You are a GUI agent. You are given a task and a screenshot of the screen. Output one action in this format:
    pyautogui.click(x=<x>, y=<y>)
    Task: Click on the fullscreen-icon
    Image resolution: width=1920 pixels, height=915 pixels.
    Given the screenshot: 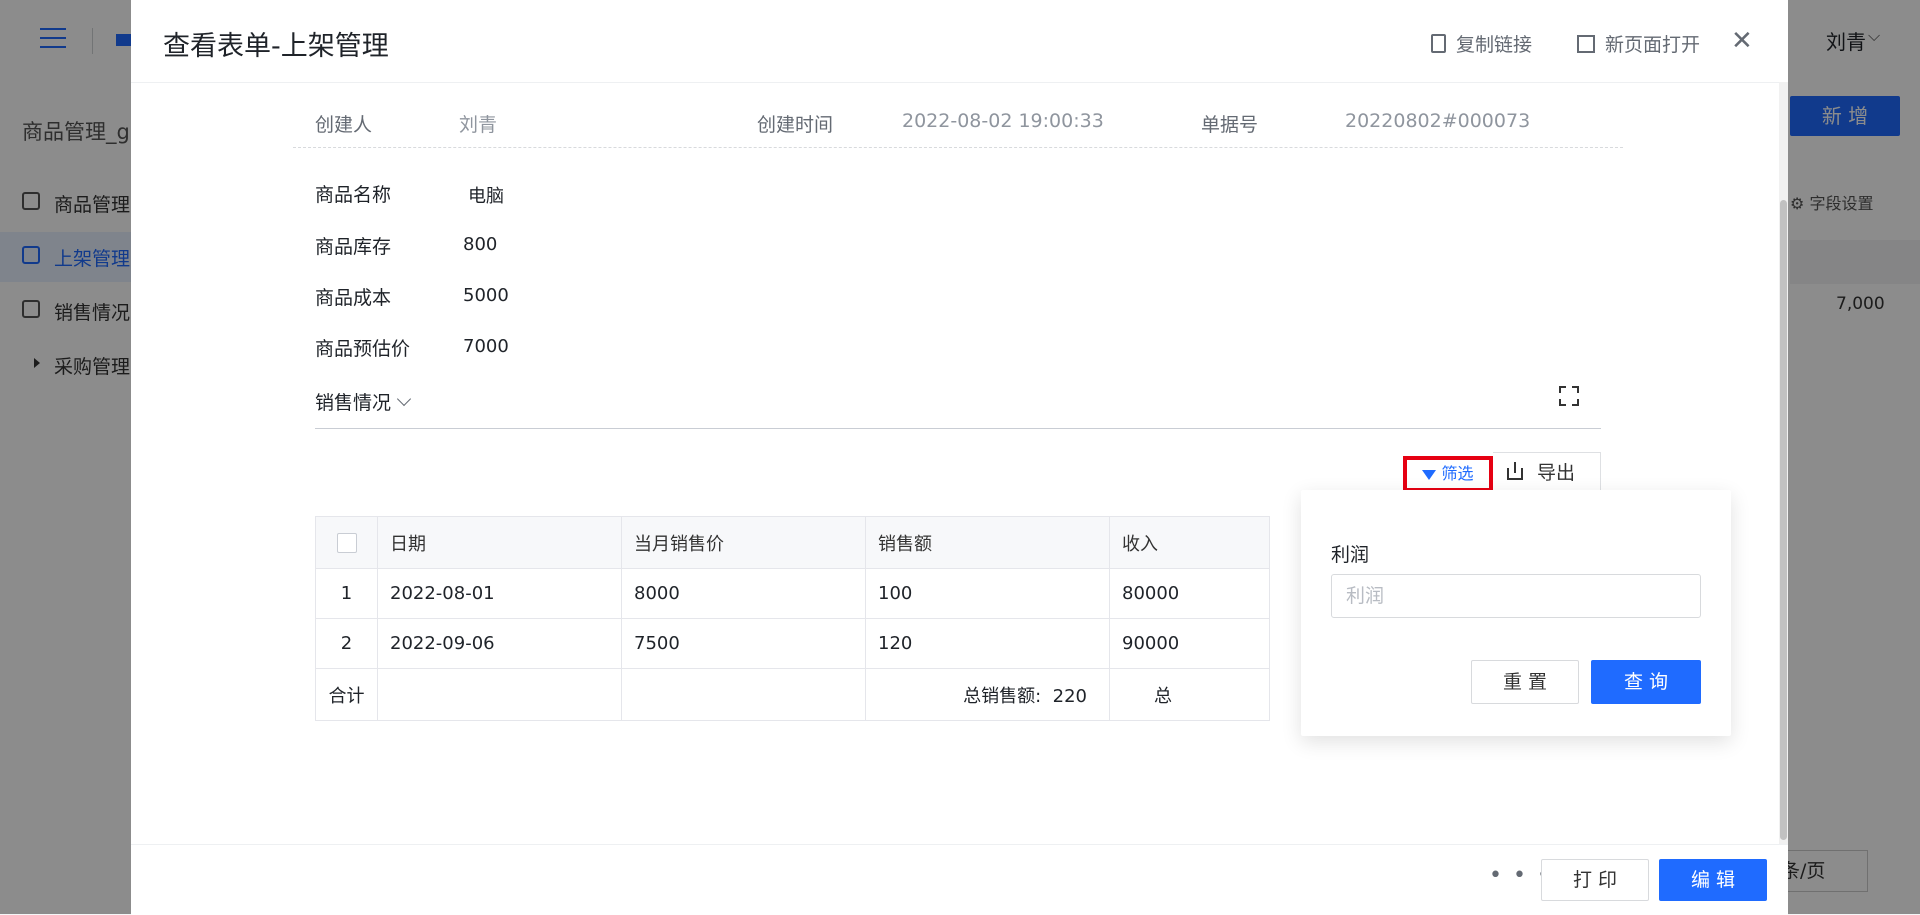 What is the action you would take?
    pyautogui.click(x=1569, y=396)
    